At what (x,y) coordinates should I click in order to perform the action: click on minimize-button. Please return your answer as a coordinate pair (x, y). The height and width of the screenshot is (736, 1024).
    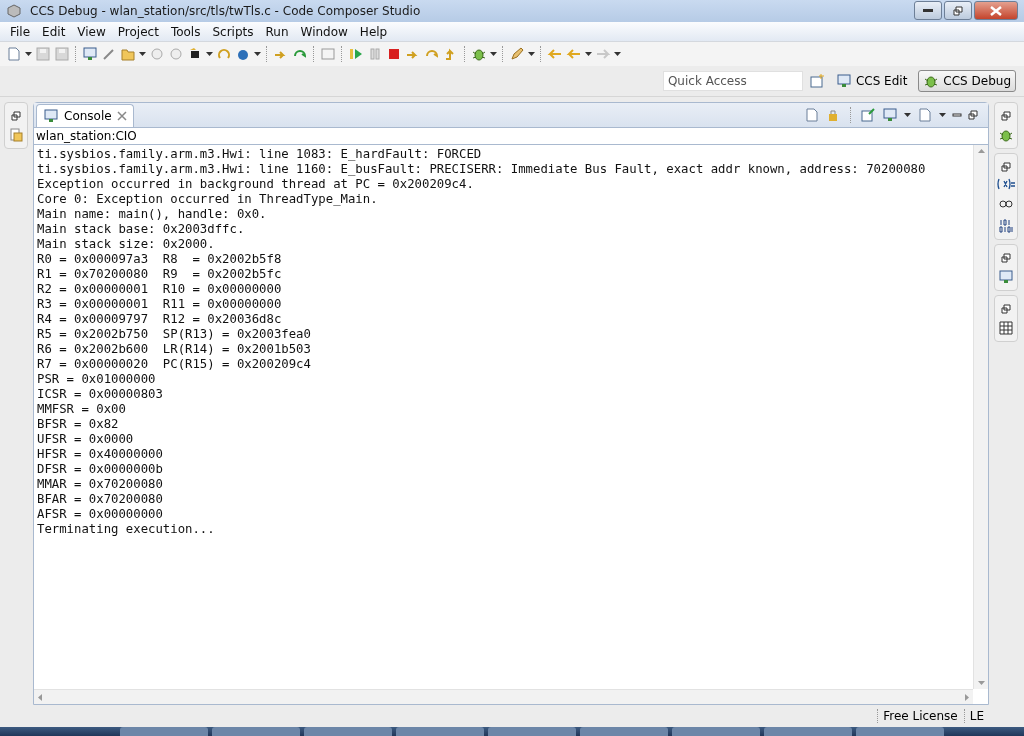
    Looking at the image, I should click on (928, 10).